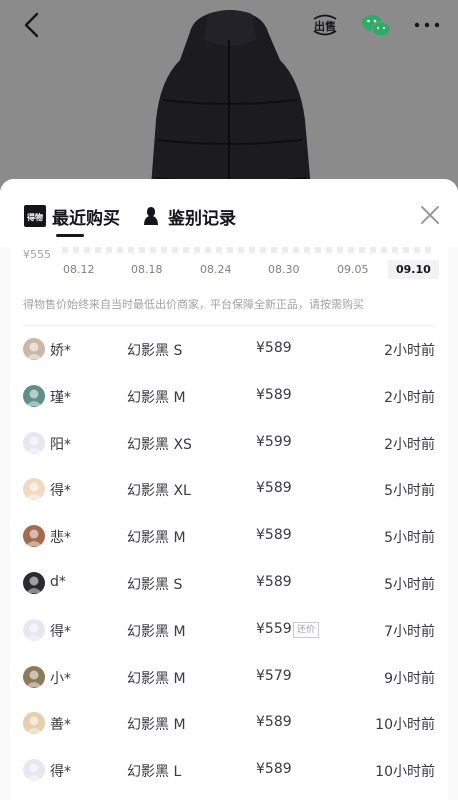 This screenshot has width=458, height=800. I want to click on wechat-icon, so click(376, 26).